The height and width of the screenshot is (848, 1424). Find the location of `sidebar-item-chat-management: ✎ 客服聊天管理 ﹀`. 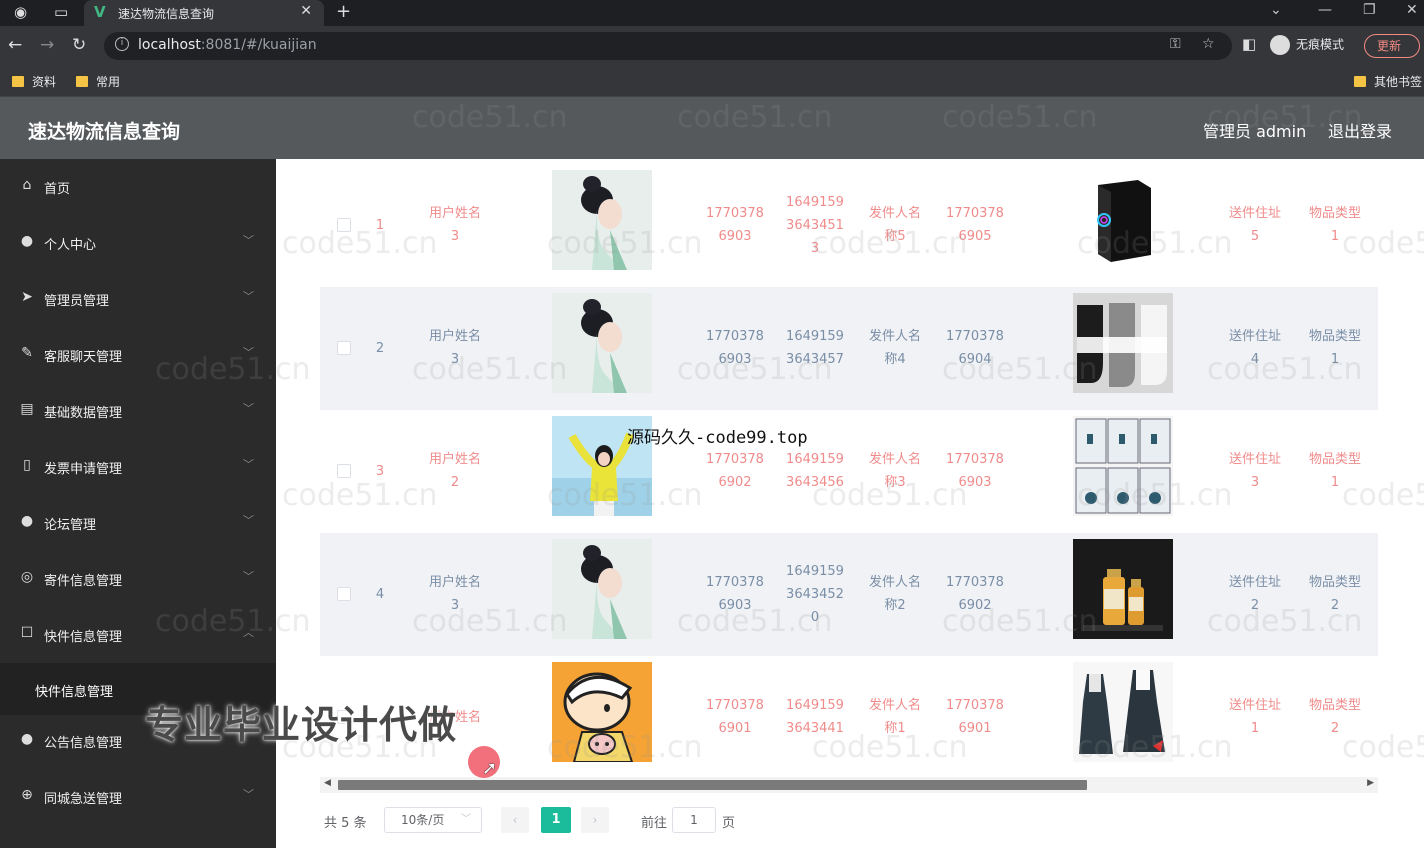

sidebar-item-chat-management: ✎ 客服聊天管理 ﹀ is located at coordinates (138, 355).